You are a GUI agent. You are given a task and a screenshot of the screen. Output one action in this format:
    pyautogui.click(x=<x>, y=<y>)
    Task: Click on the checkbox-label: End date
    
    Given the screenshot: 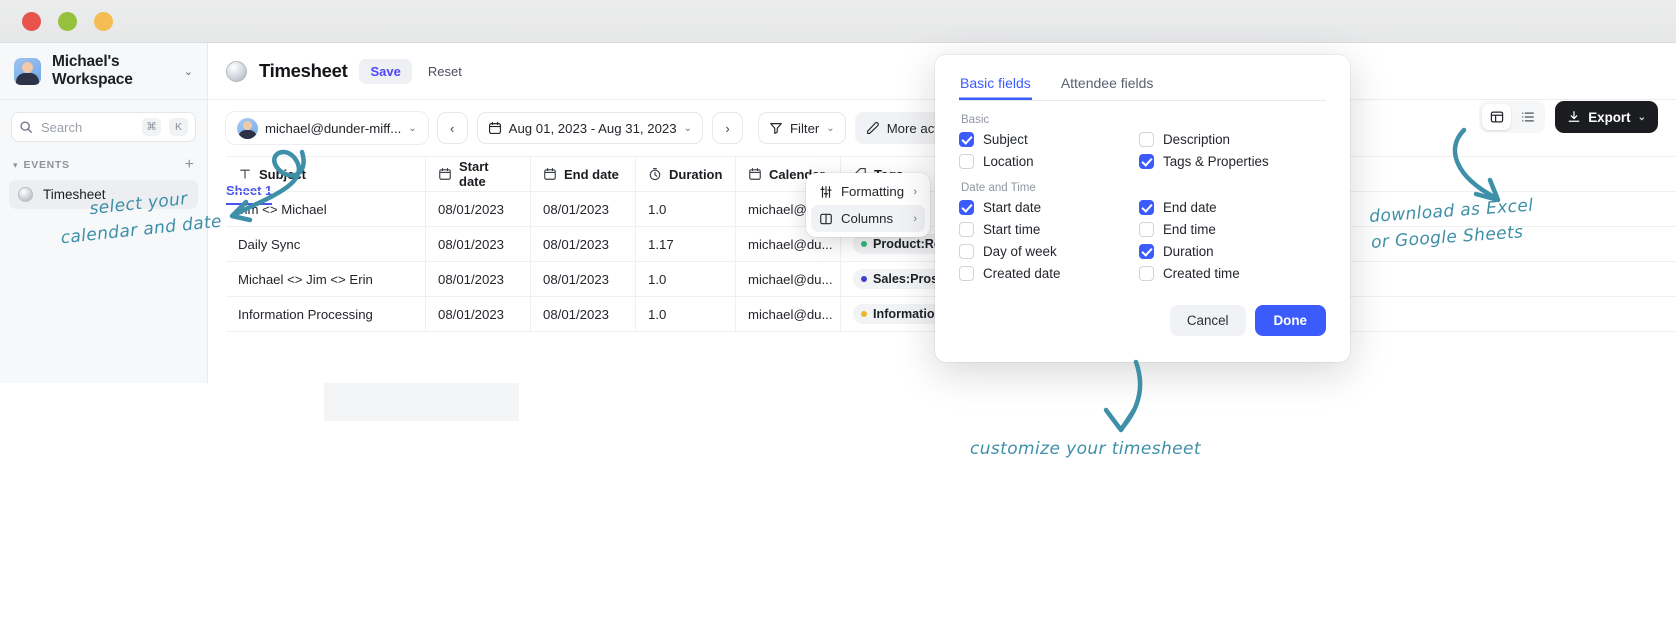 What is the action you would take?
    pyautogui.click(x=1190, y=207)
    